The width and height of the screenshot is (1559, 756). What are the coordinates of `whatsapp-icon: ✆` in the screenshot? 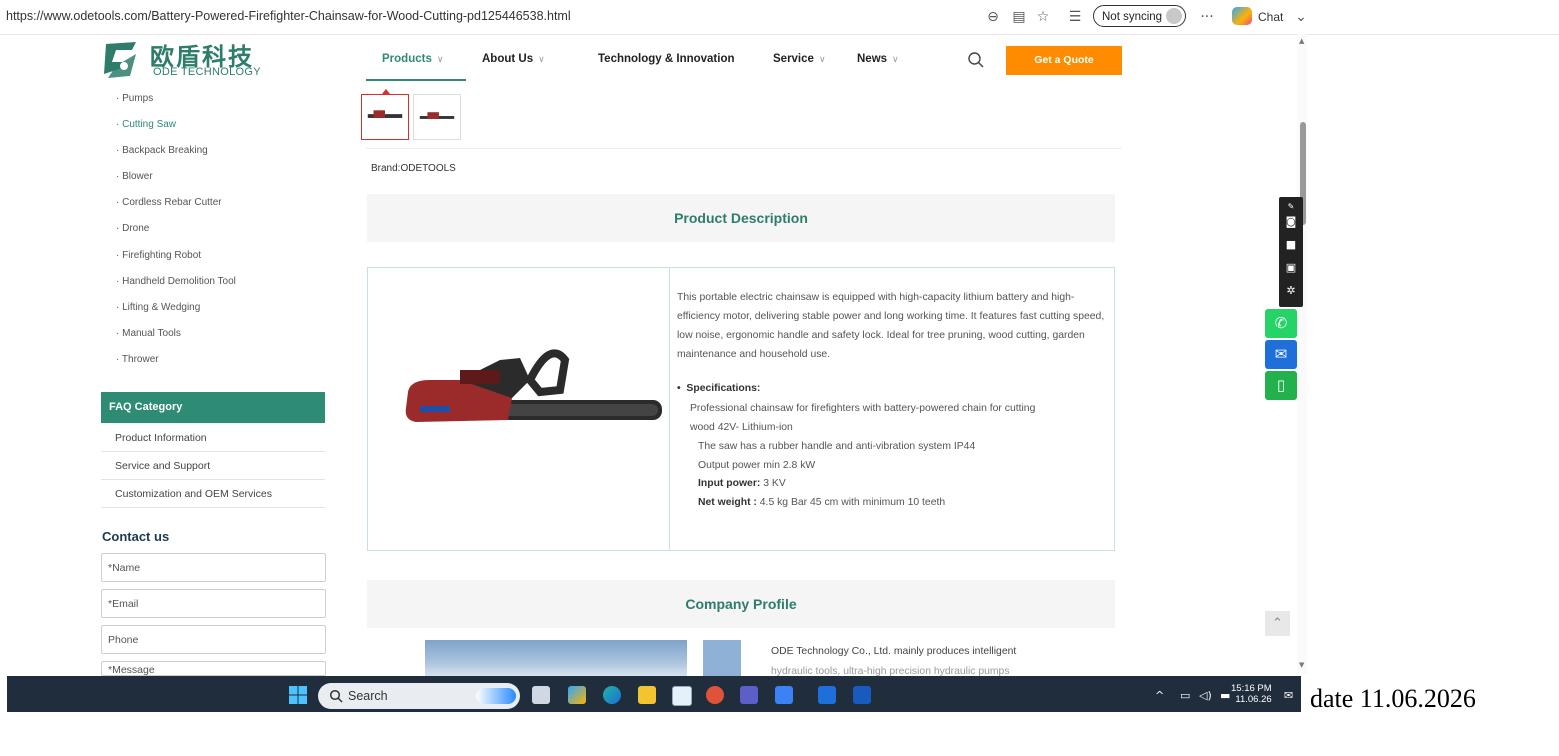 It's located at (1281, 323).